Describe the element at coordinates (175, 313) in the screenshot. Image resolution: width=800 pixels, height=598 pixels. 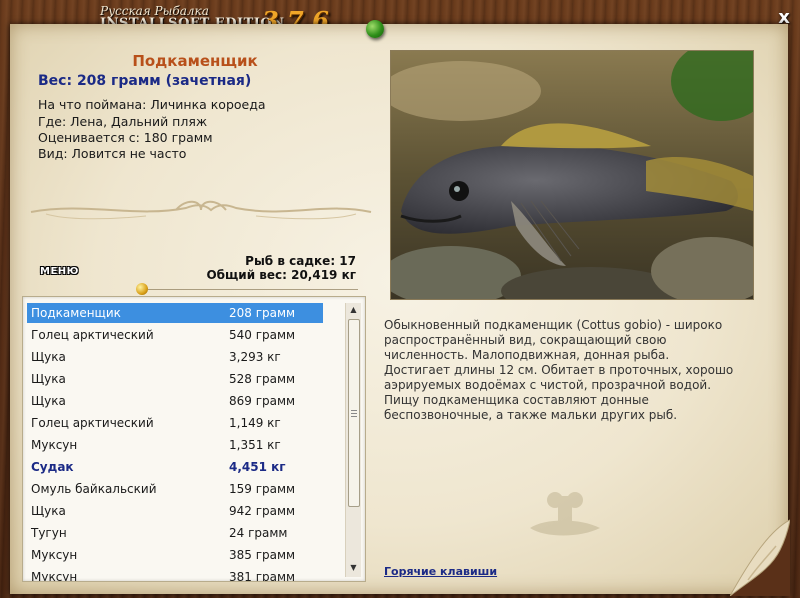
I see `list-item: Подкаменщик 208 грамм` at that location.